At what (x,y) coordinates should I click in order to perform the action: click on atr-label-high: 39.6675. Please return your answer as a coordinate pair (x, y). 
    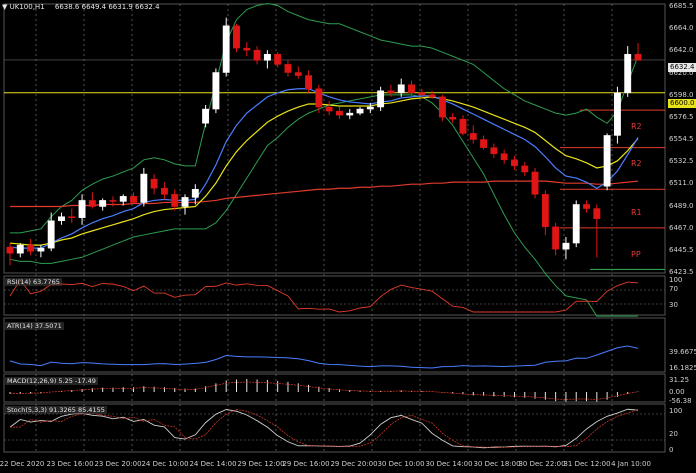
    Looking at the image, I should click on (682, 352).